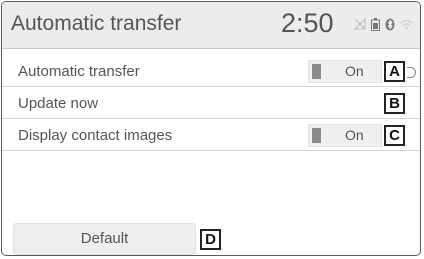 This screenshot has width=424, height=259. I want to click on update-now-row: Update now B, so click(211, 104).